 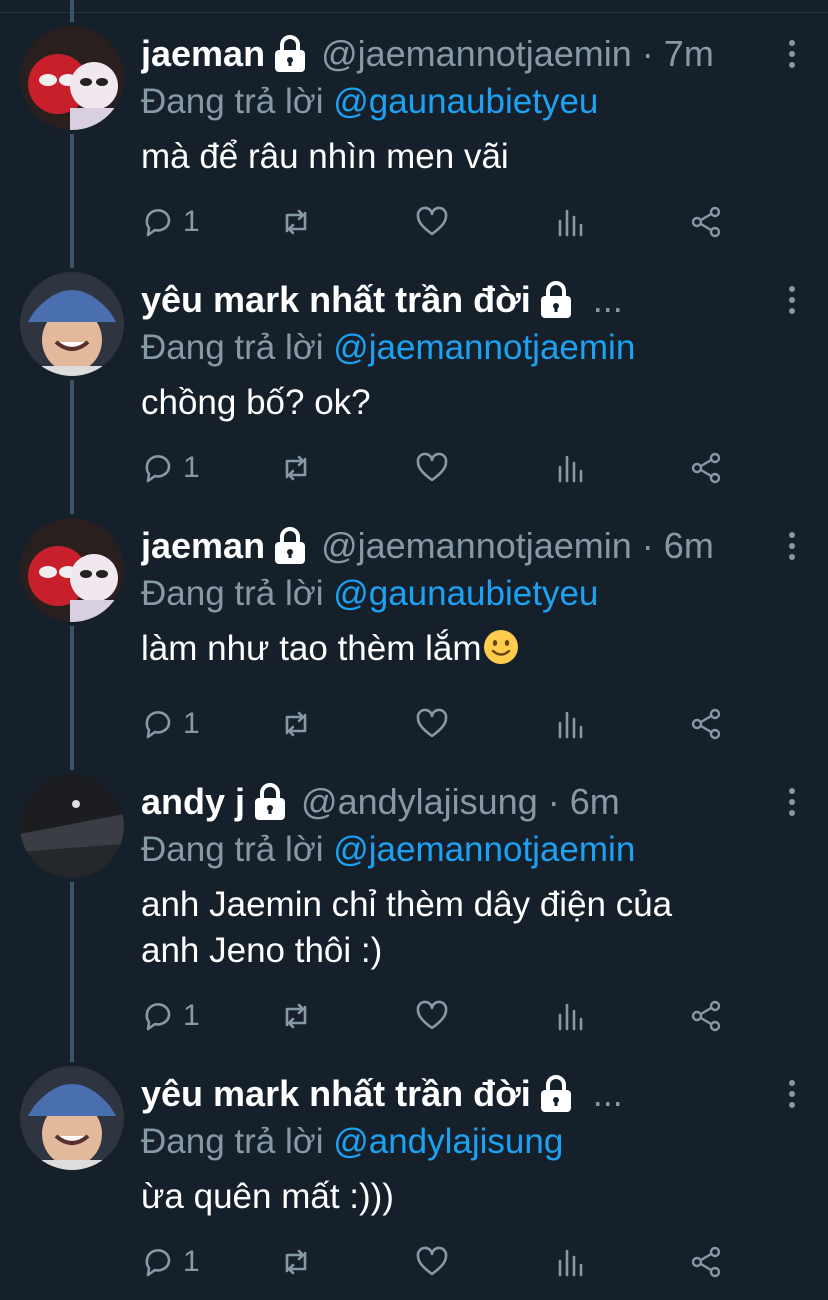 I want to click on tweet-header: jaeman @jaemannotjaemin · 7m, so click(x=454, y=54).